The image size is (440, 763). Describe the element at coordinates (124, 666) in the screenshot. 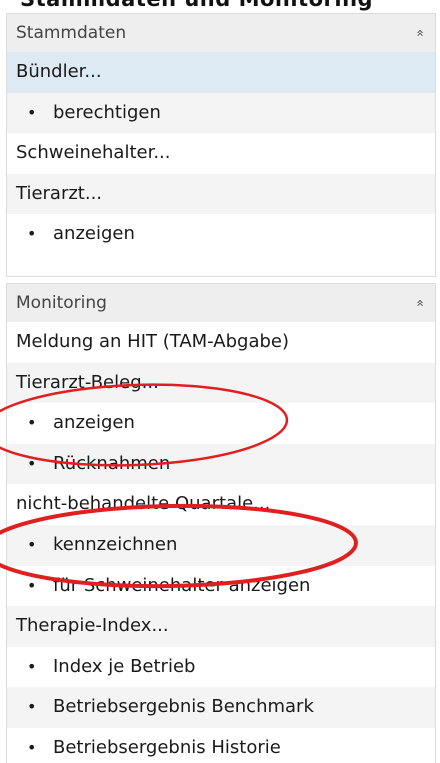

I see `menu-item-label: Index je Betrieb` at that location.